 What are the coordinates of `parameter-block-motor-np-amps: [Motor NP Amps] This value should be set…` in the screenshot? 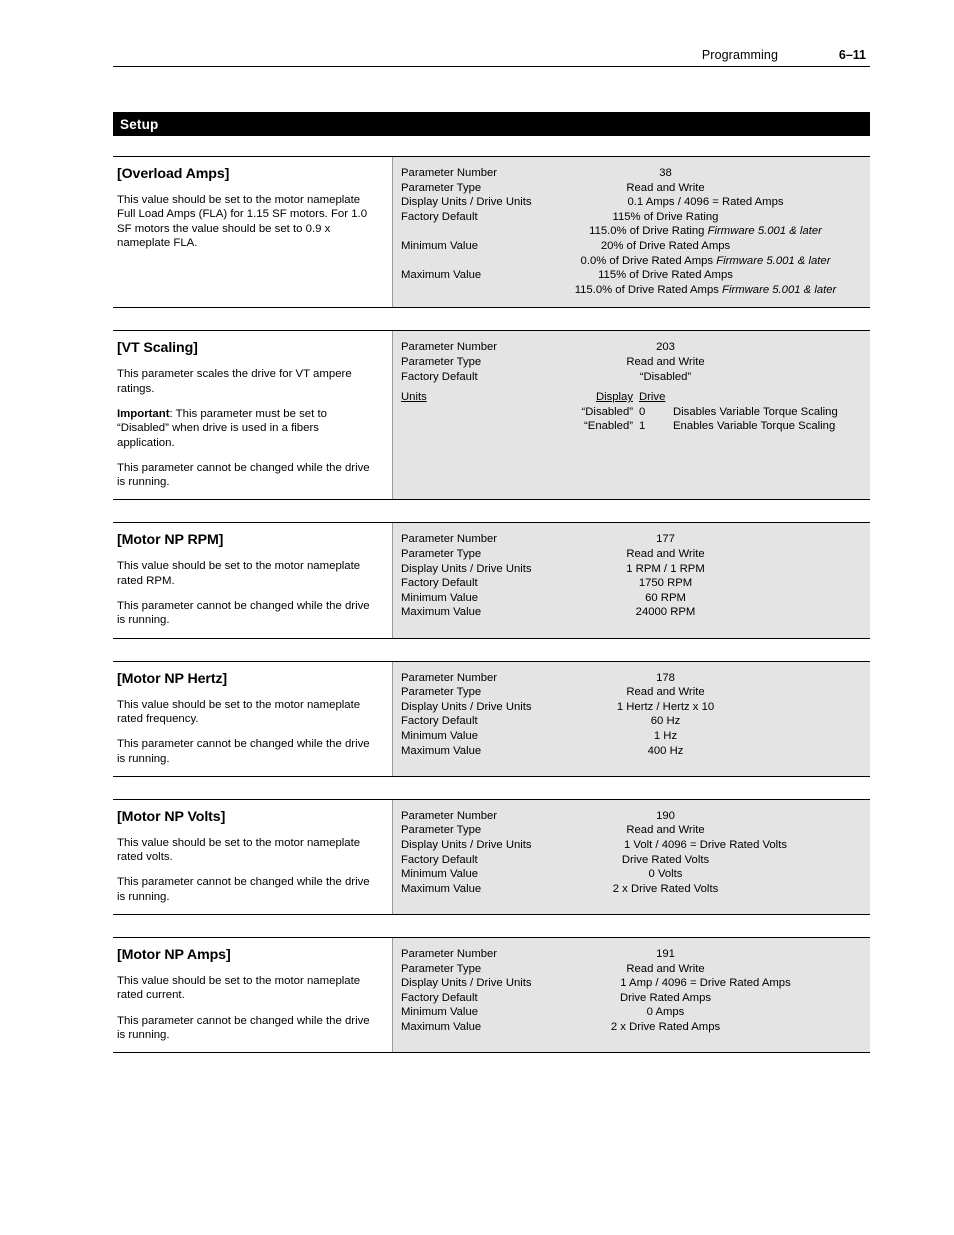 It's located at (491, 995).